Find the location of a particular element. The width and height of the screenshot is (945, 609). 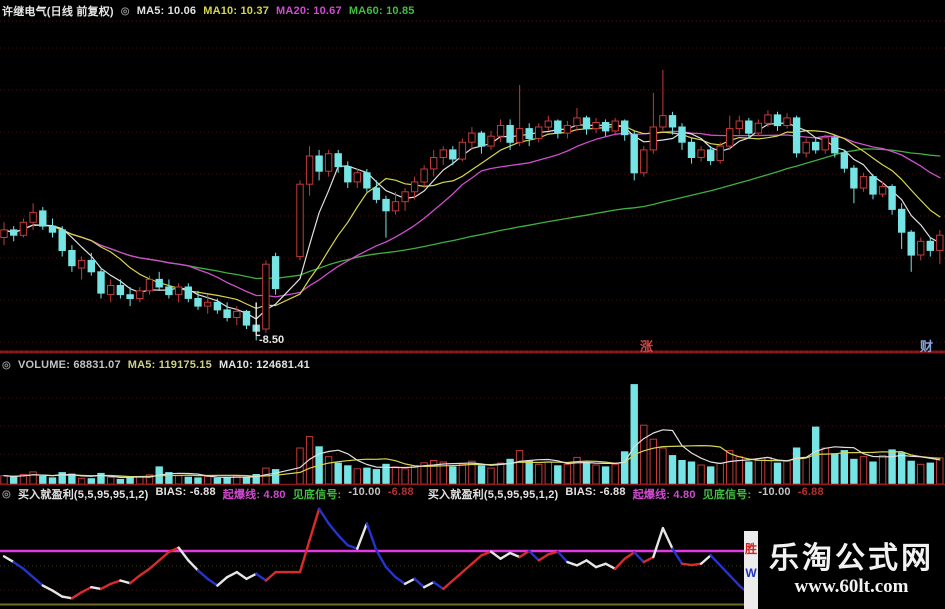

bottom-signal-value: -10.00 is located at coordinates (774, 492).